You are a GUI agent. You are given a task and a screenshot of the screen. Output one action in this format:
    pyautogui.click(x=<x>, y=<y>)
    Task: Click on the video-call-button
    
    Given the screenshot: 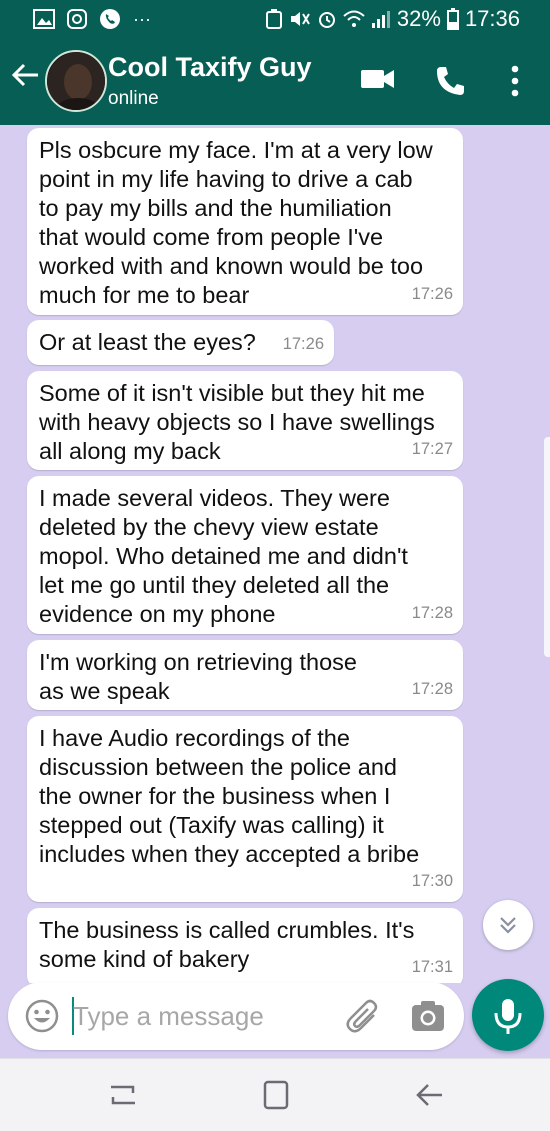 What is the action you would take?
    pyautogui.click(x=380, y=82)
    